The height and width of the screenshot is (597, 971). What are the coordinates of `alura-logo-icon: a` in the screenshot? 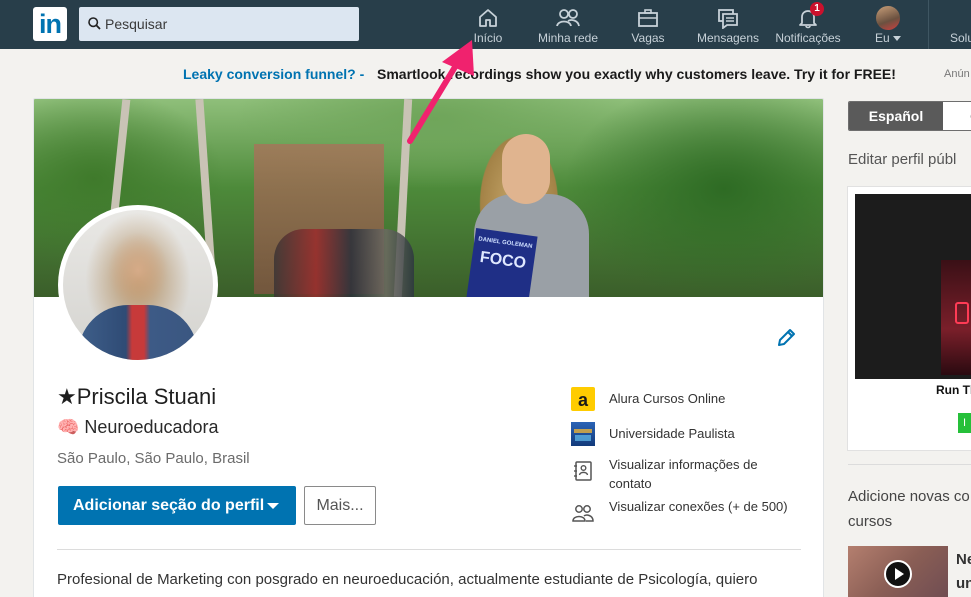 It's located at (583, 399).